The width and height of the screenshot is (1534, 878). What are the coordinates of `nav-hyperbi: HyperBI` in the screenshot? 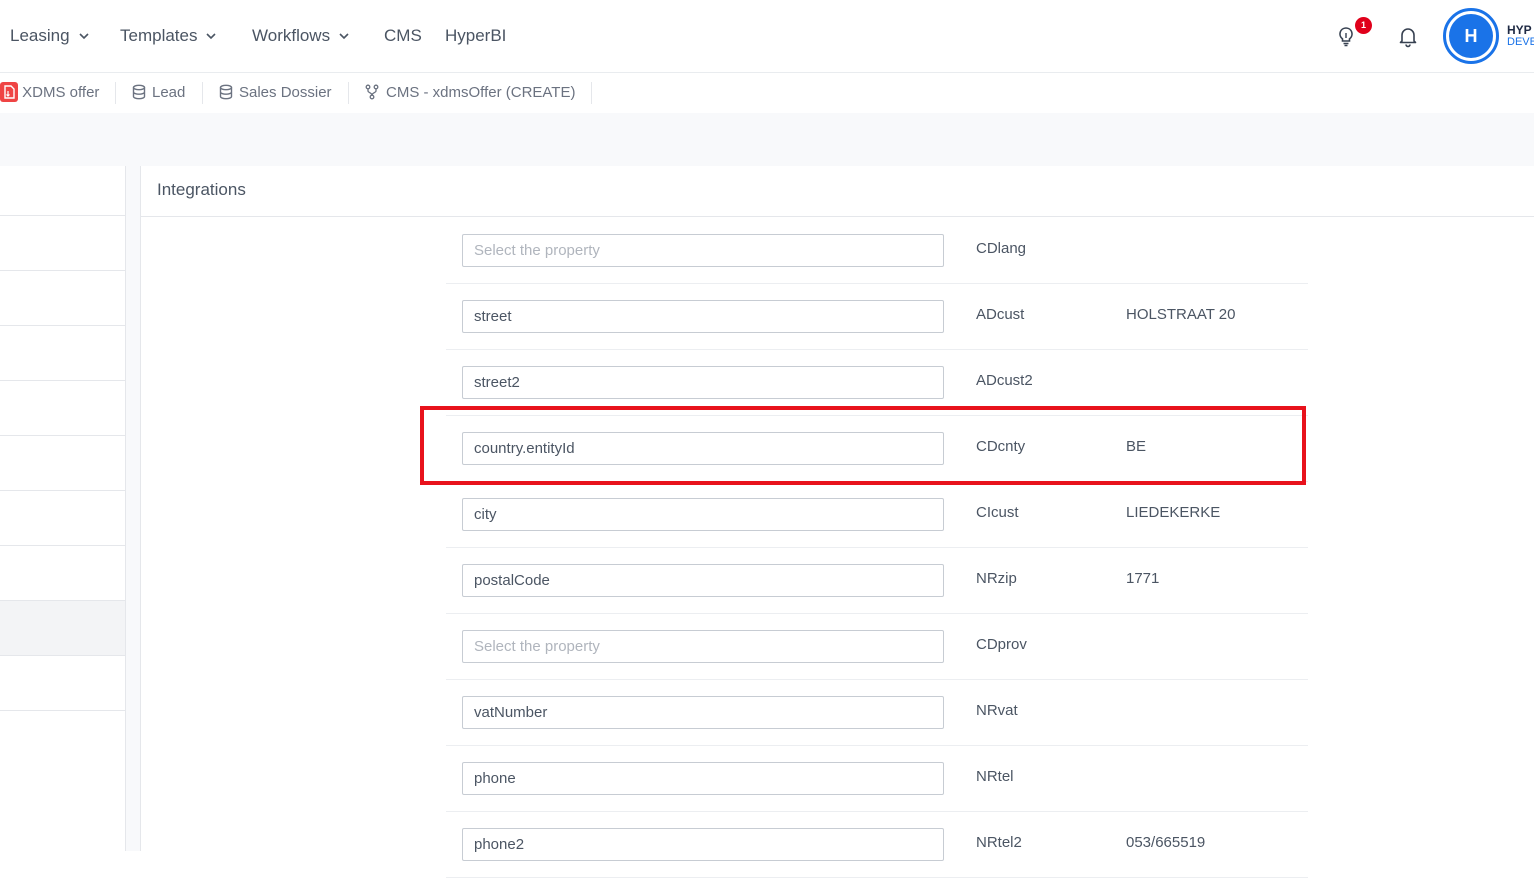 It's located at (475, 36).